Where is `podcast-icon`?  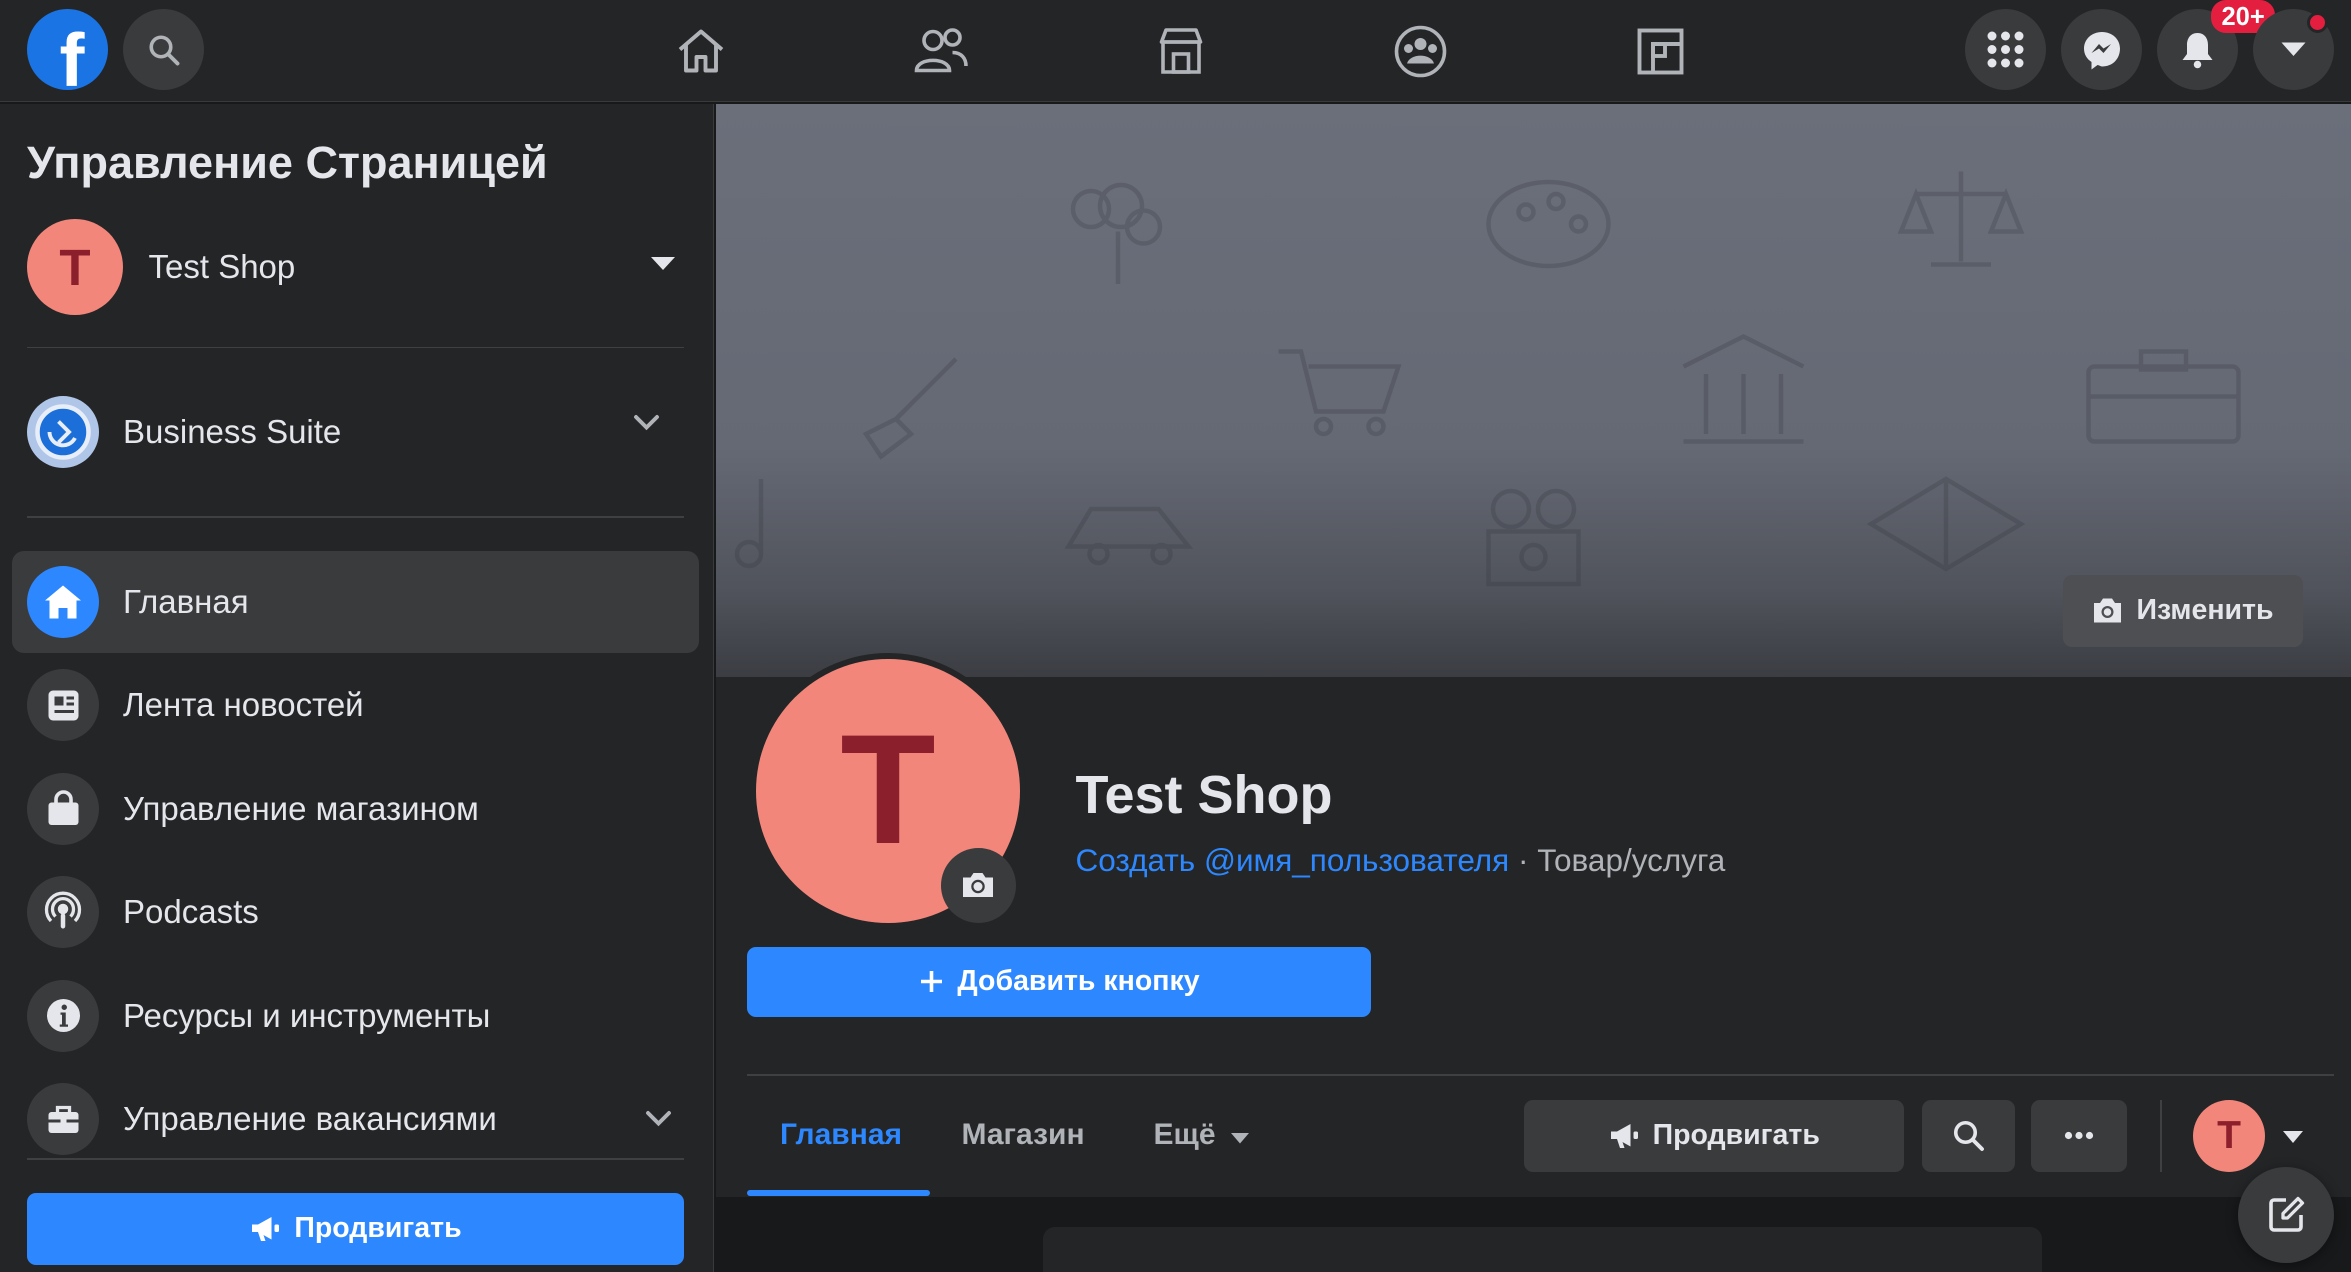
podcast-icon is located at coordinates (63, 912).